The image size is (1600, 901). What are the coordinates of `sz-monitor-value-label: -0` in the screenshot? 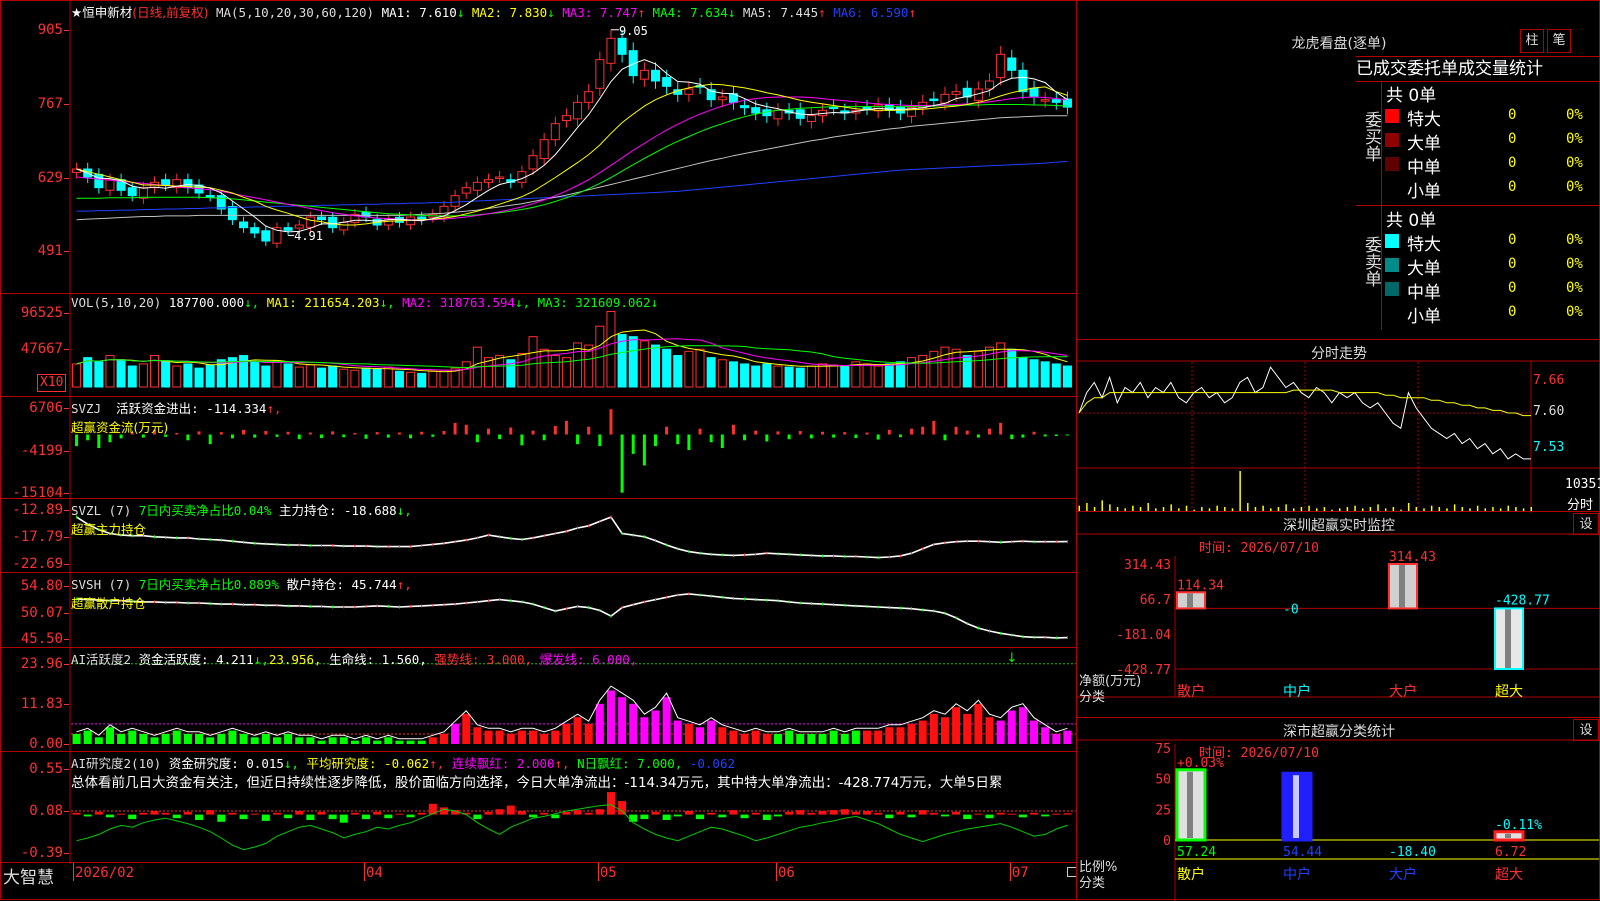 It's located at (1291, 609).